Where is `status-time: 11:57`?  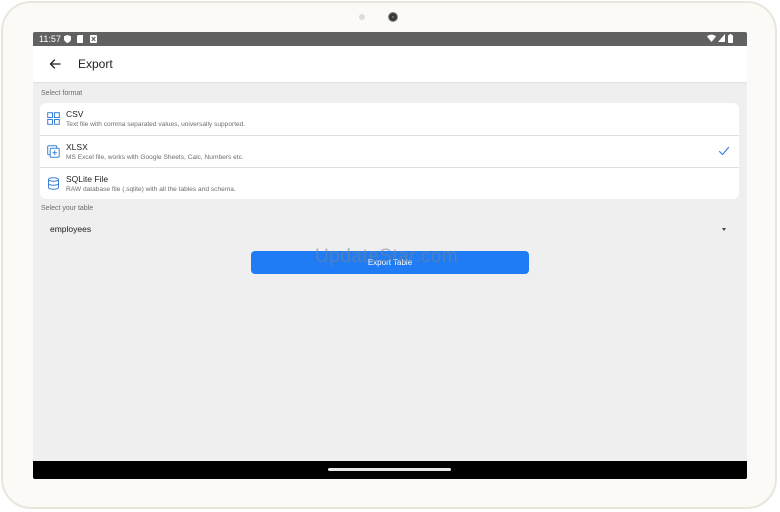 status-time: 11:57 is located at coordinates (50, 39).